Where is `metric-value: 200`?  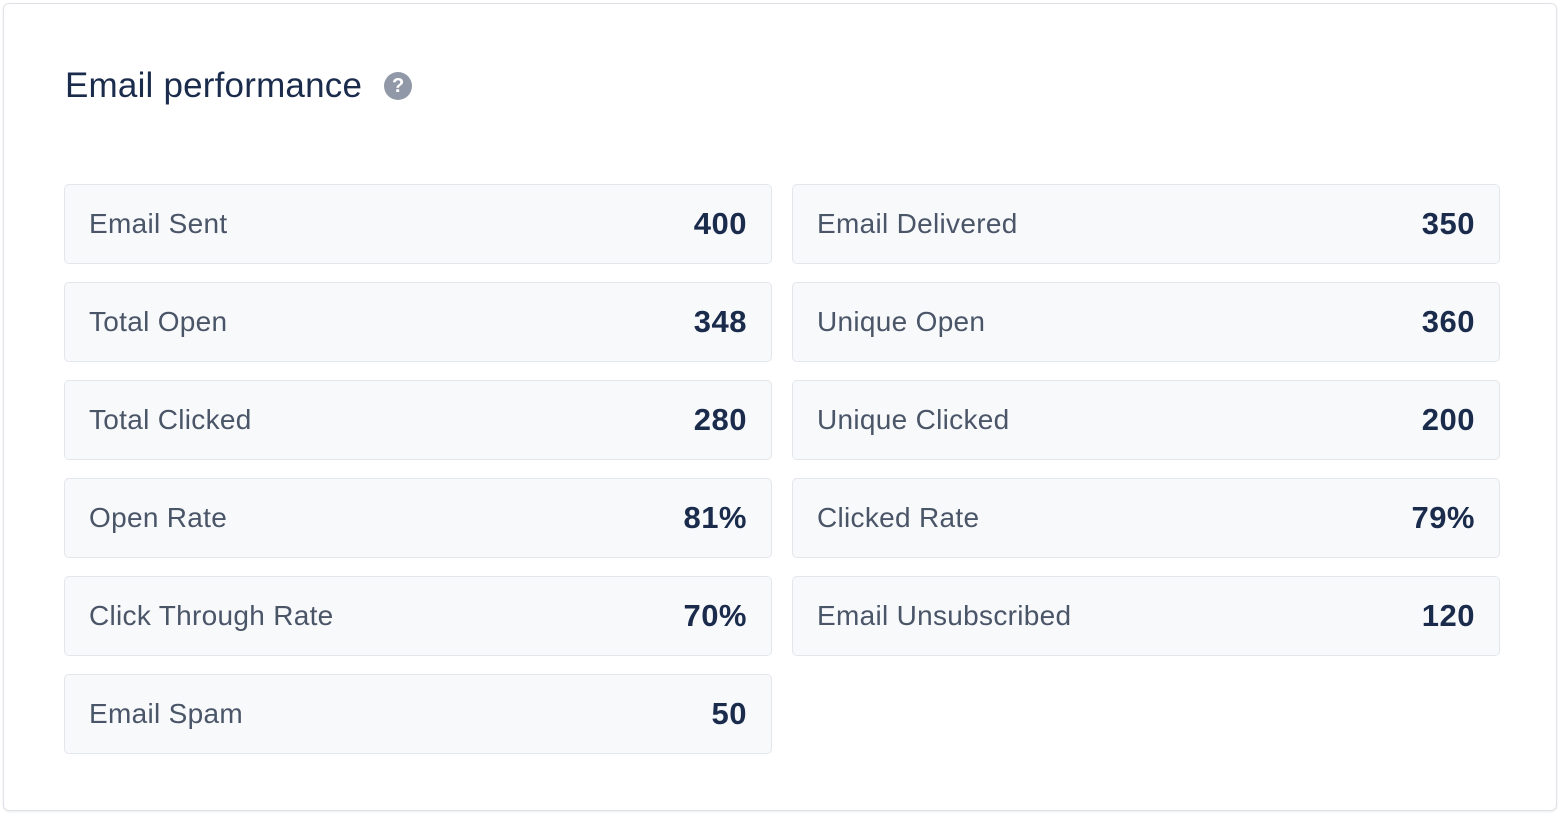
metric-value: 200 is located at coordinates (1448, 419).